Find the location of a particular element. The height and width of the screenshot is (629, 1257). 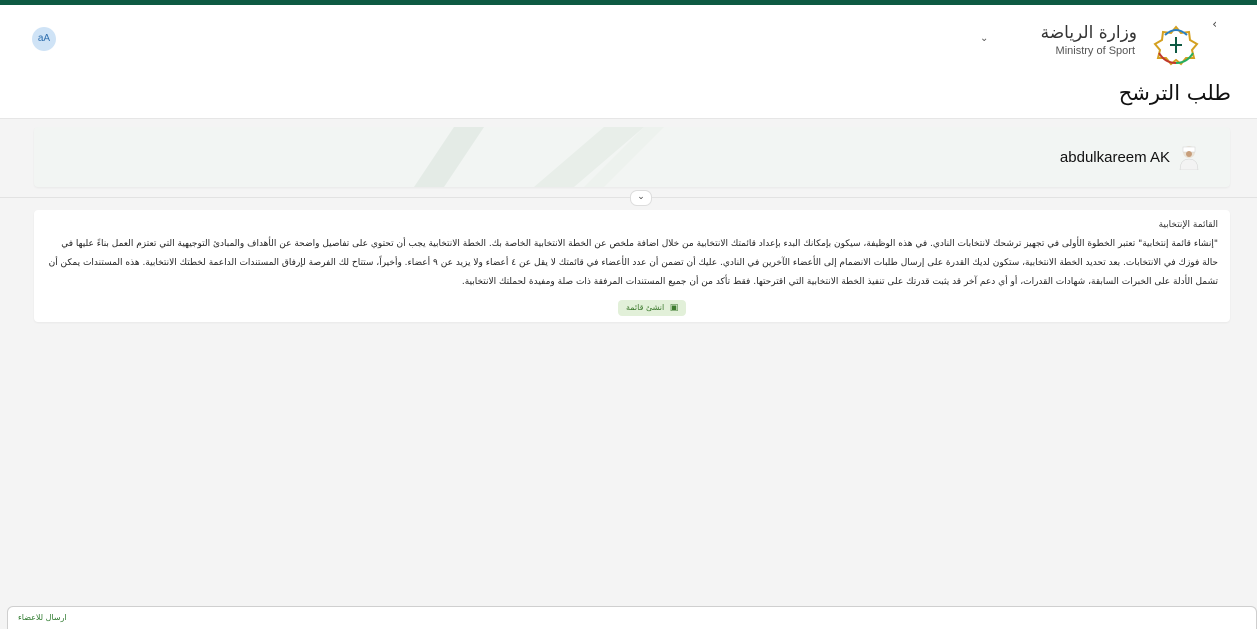

create-list-icon: ▣ is located at coordinates (674, 308).